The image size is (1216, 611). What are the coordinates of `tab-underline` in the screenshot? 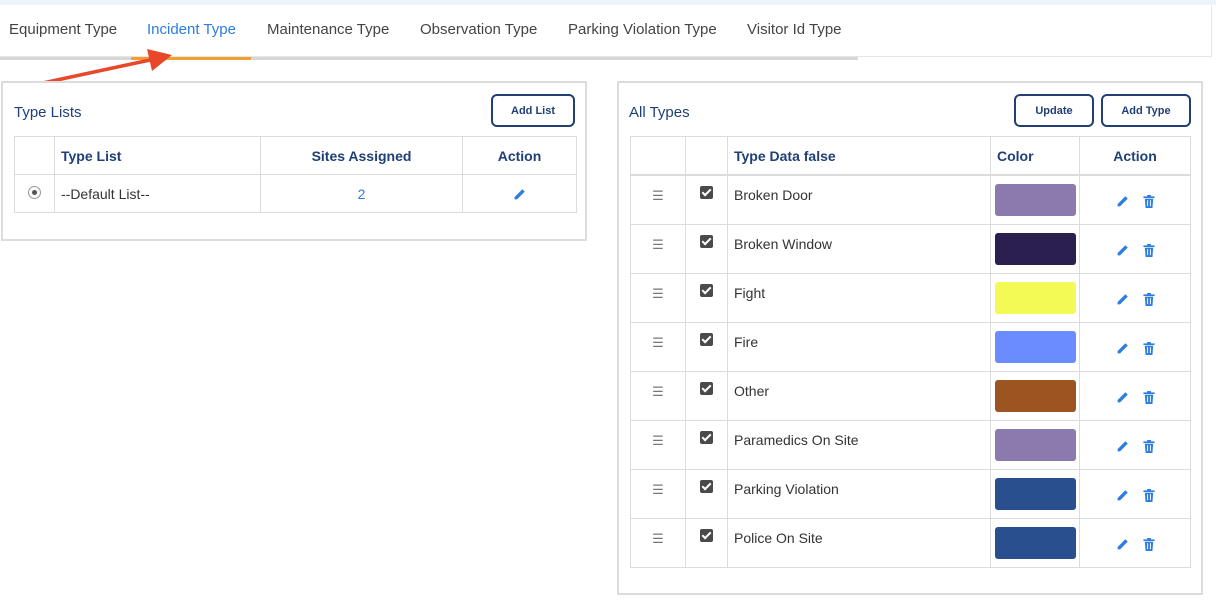 It's located at (429, 58).